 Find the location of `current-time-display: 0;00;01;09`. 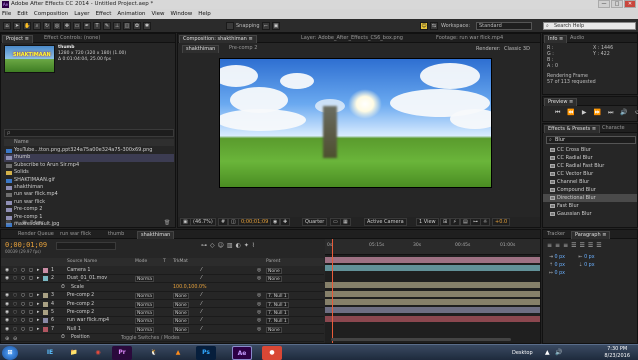

current-time-display: 0;00;01;09 is located at coordinates (26, 245).